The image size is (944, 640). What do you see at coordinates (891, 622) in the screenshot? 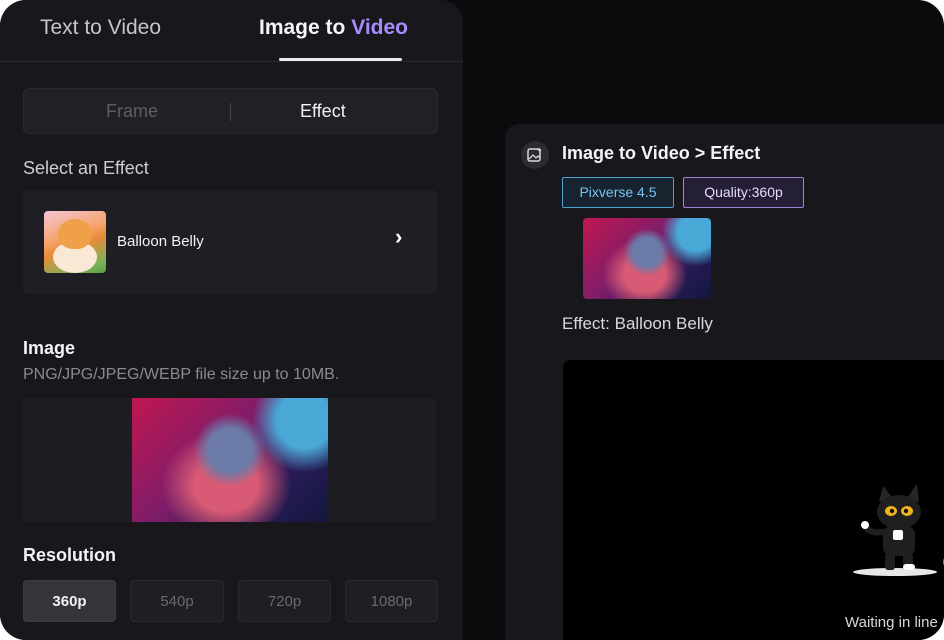
I see `queue-status-text: Waiting in line` at bounding box center [891, 622].